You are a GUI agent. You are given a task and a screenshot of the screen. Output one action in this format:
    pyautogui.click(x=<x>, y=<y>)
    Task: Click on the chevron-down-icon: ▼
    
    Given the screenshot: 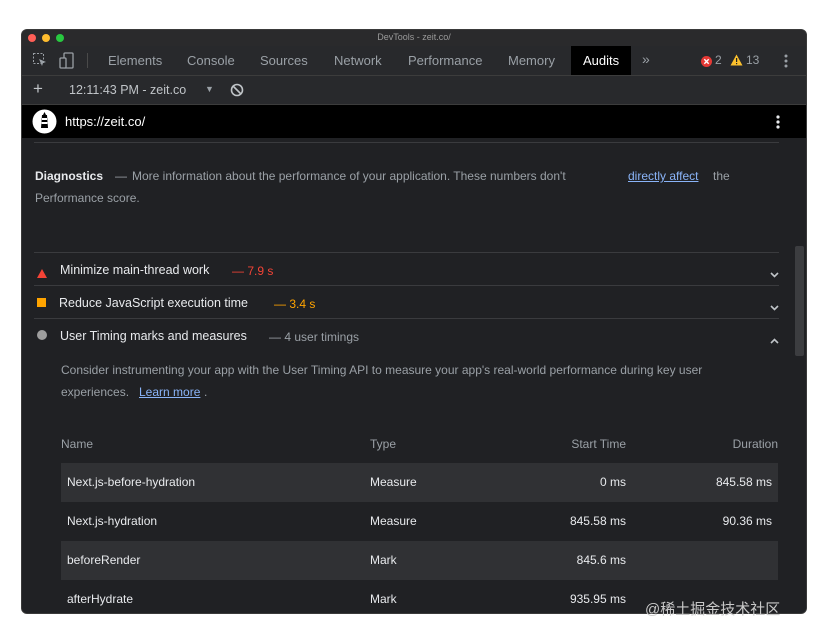 What is the action you would take?
    pyautogui.click(x=209, y=89)
    